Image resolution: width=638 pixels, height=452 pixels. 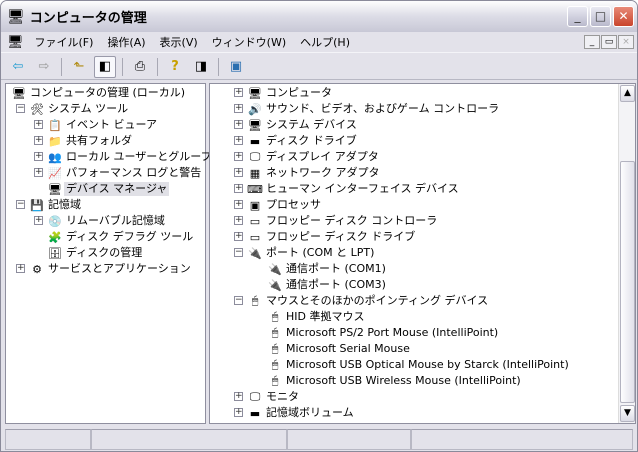 What do you see at coordinates (79, 67) in the screenshot?
I see `up-folder-icon: ⬑` at bounding box center [79, 67].